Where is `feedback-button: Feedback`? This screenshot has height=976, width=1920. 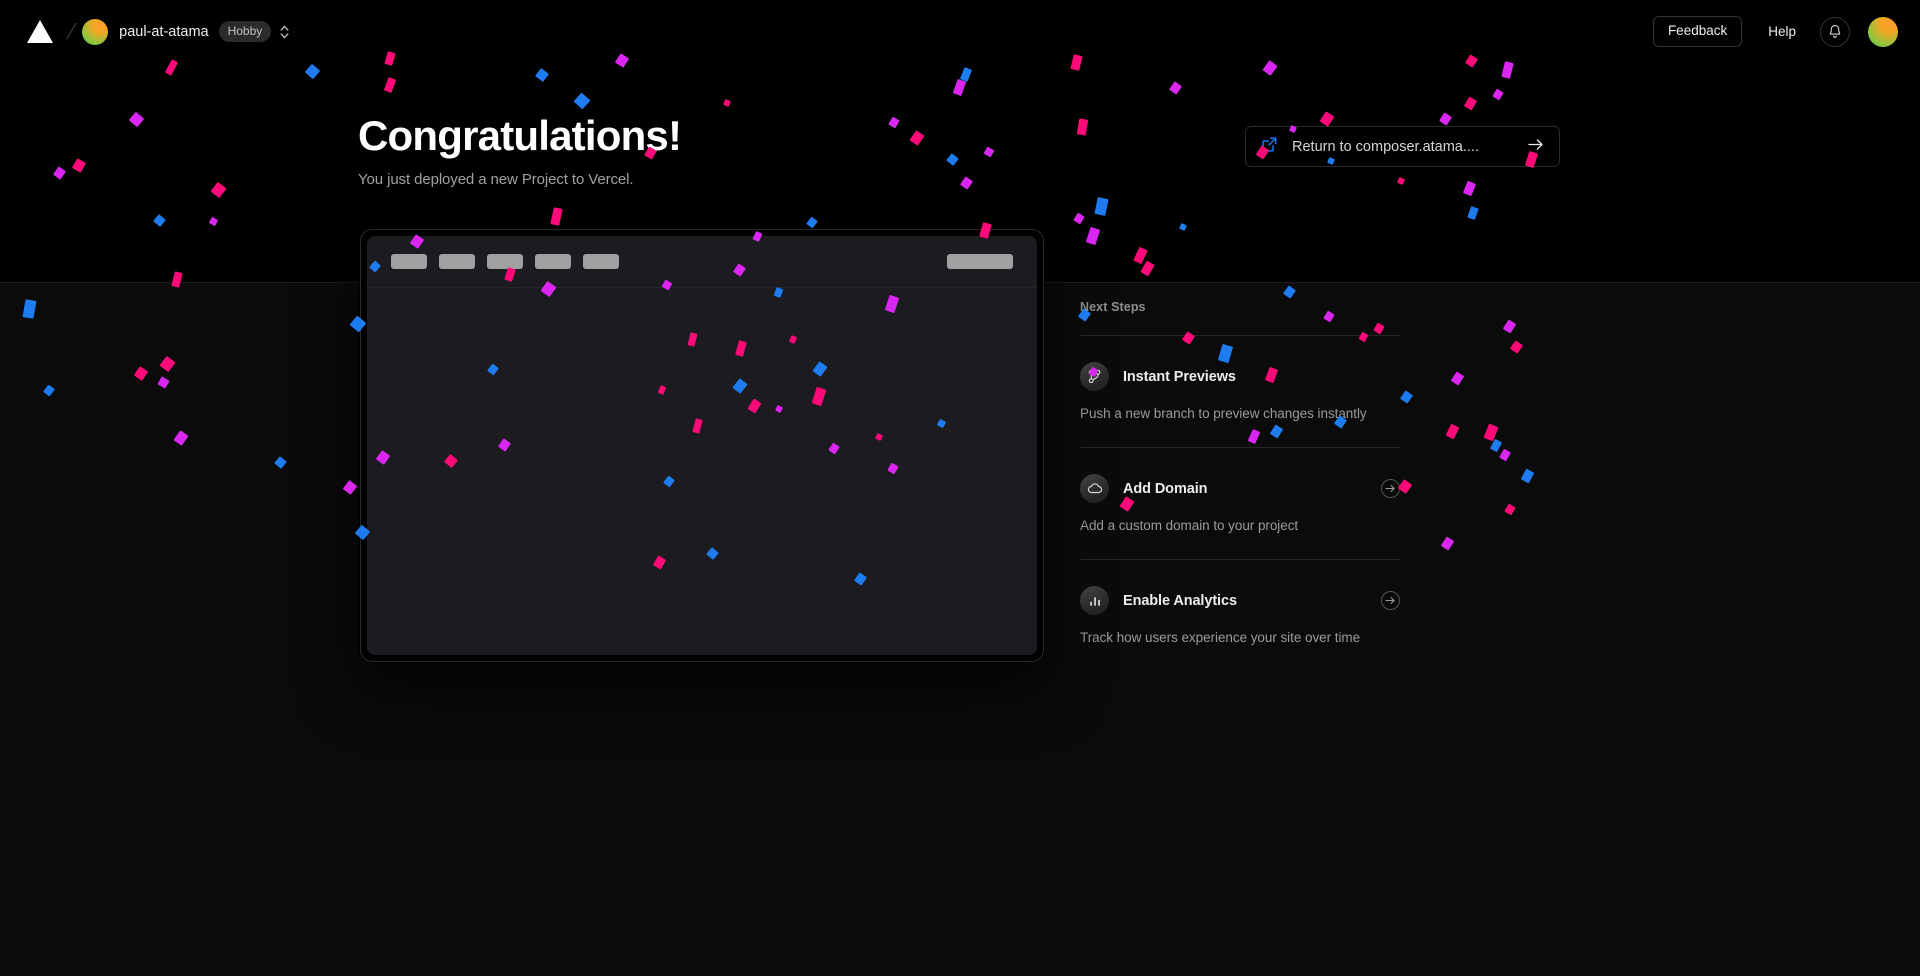 feedback-button: Feedback is located at coordinates (1697, 31).